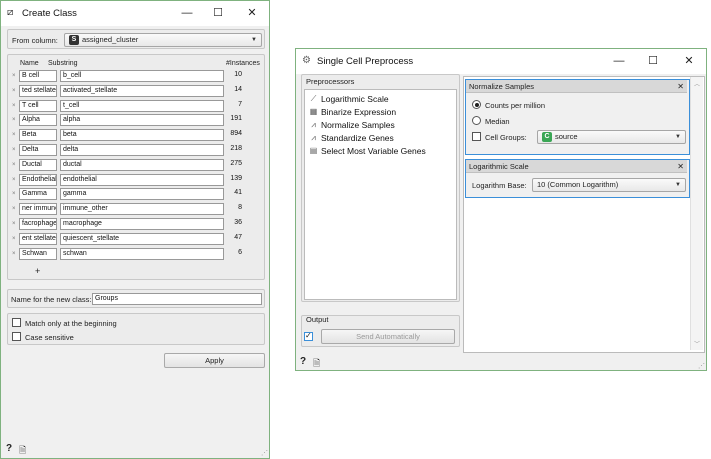  What do you see at coordinates (243, 63) in the screenshot?
I see `col-instances-header: #Instances` at bounding box center [243, 63].